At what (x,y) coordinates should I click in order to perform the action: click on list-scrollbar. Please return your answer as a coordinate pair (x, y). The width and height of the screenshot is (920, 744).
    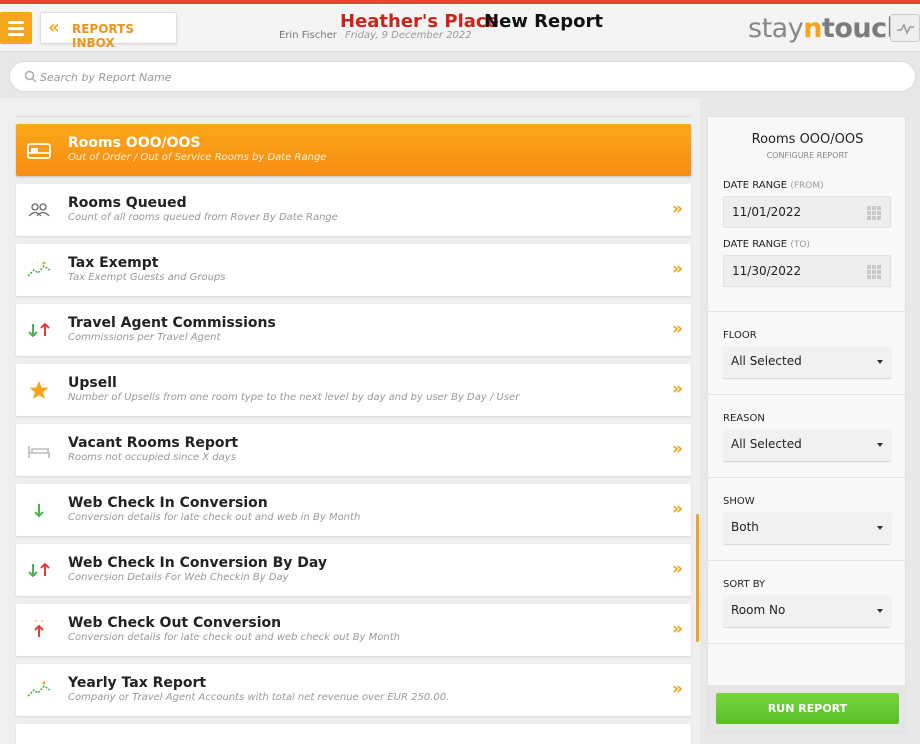
    Looking at the image, I should click on (697, 578).